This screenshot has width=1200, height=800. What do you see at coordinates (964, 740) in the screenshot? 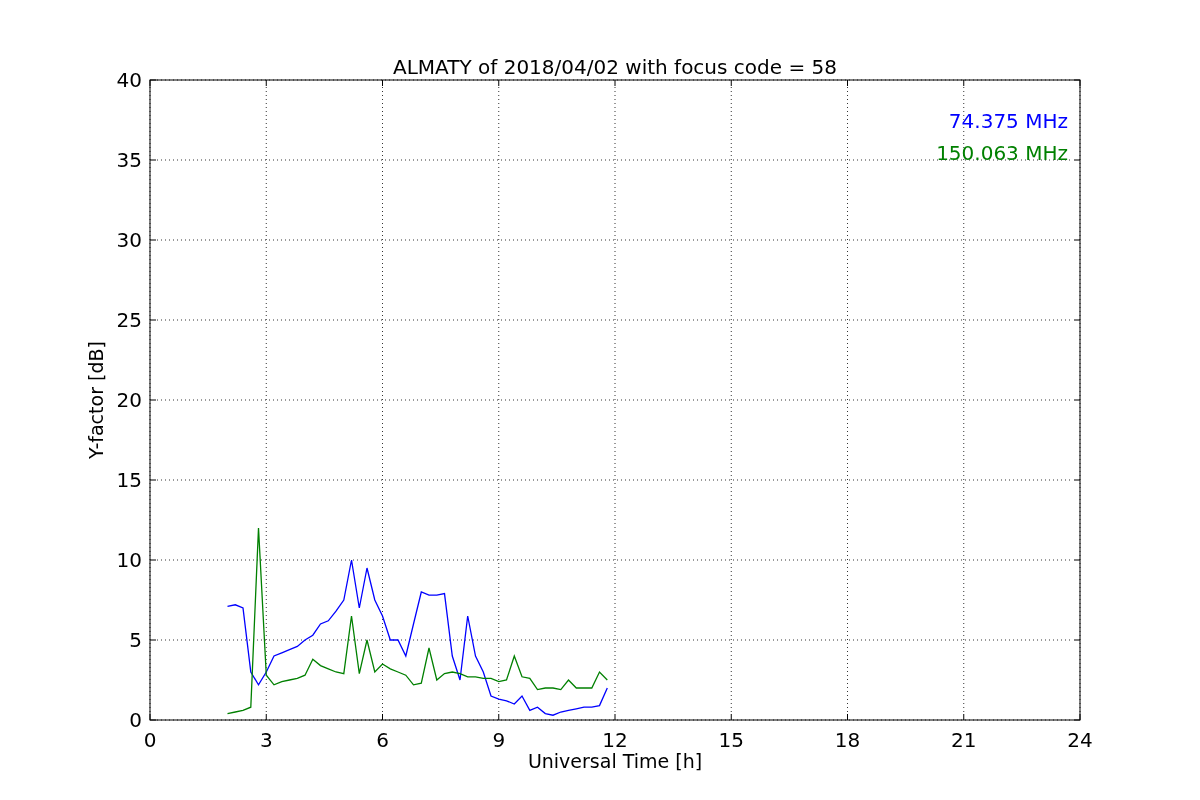
I see `x-tick-label: 21` at bounding box center [964, 740].